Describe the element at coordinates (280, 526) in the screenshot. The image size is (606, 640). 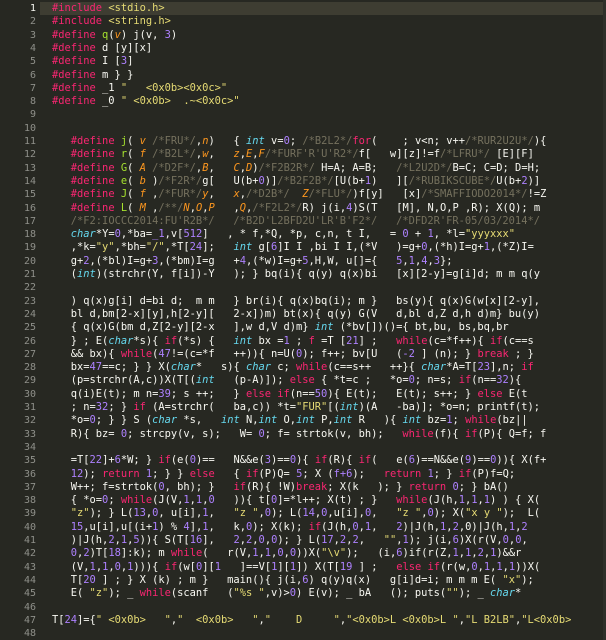
I see `code-token: ); X(k);` at that location.